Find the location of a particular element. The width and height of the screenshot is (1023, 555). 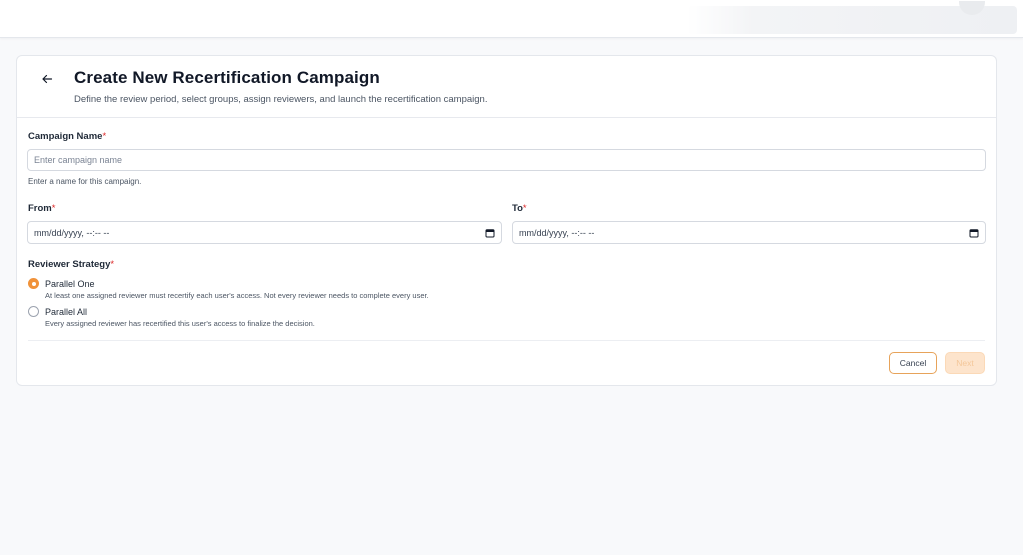

radio-parallel-all: Parallel All is located at coordinates (57, 311).